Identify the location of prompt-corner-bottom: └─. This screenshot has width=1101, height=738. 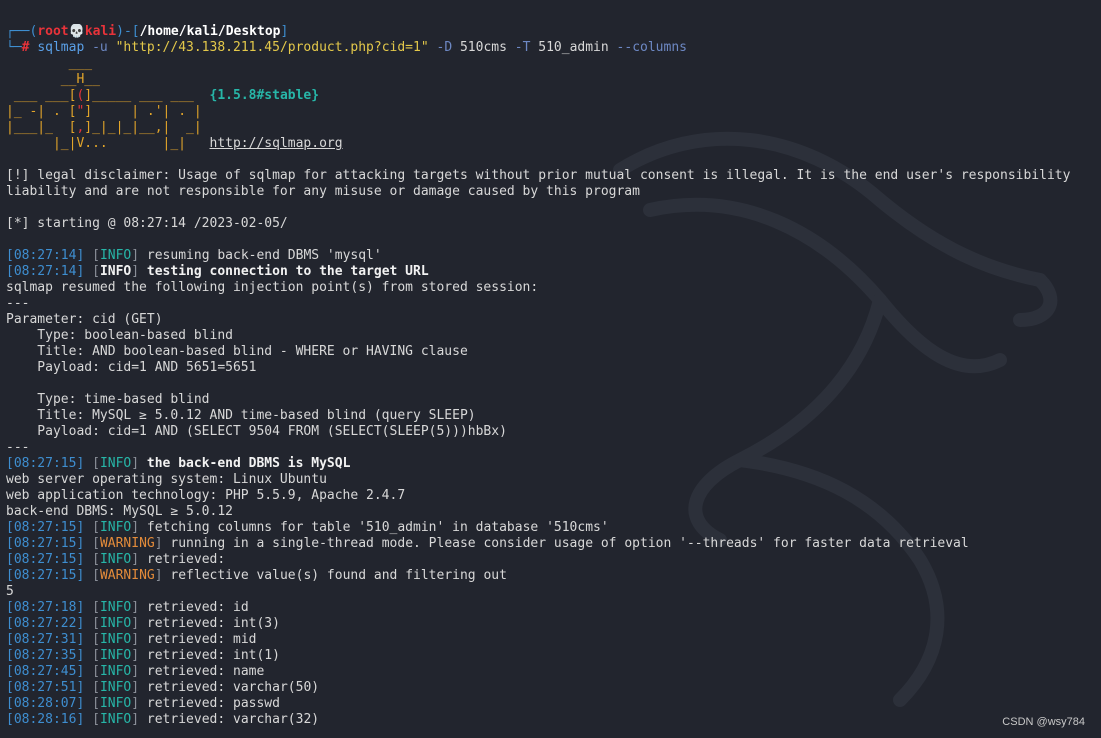
(14, 47).